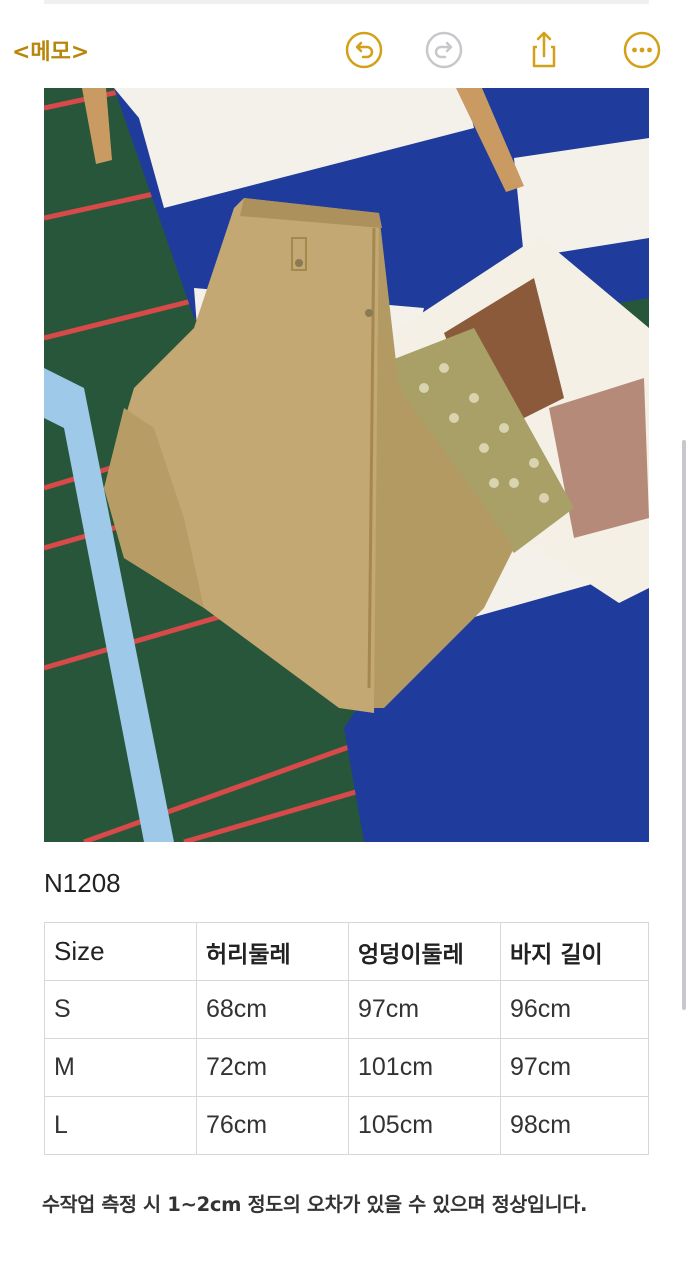  Describe the element at coordinates (424, 951) in the screenshot. I see `header-hip: 엉덩이둘레` at that location.